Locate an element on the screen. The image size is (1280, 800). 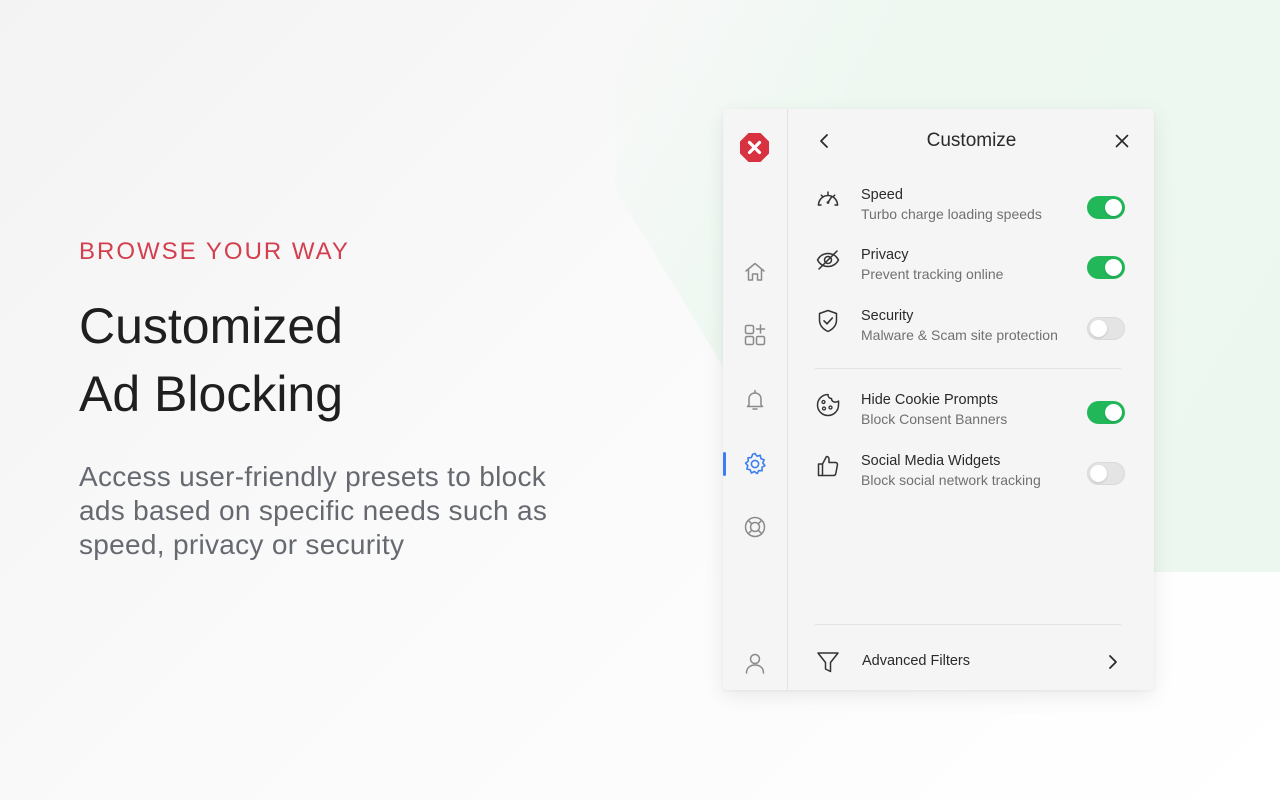
setting-subtitle: Block social network tracking is located at coordinates (951, 480).